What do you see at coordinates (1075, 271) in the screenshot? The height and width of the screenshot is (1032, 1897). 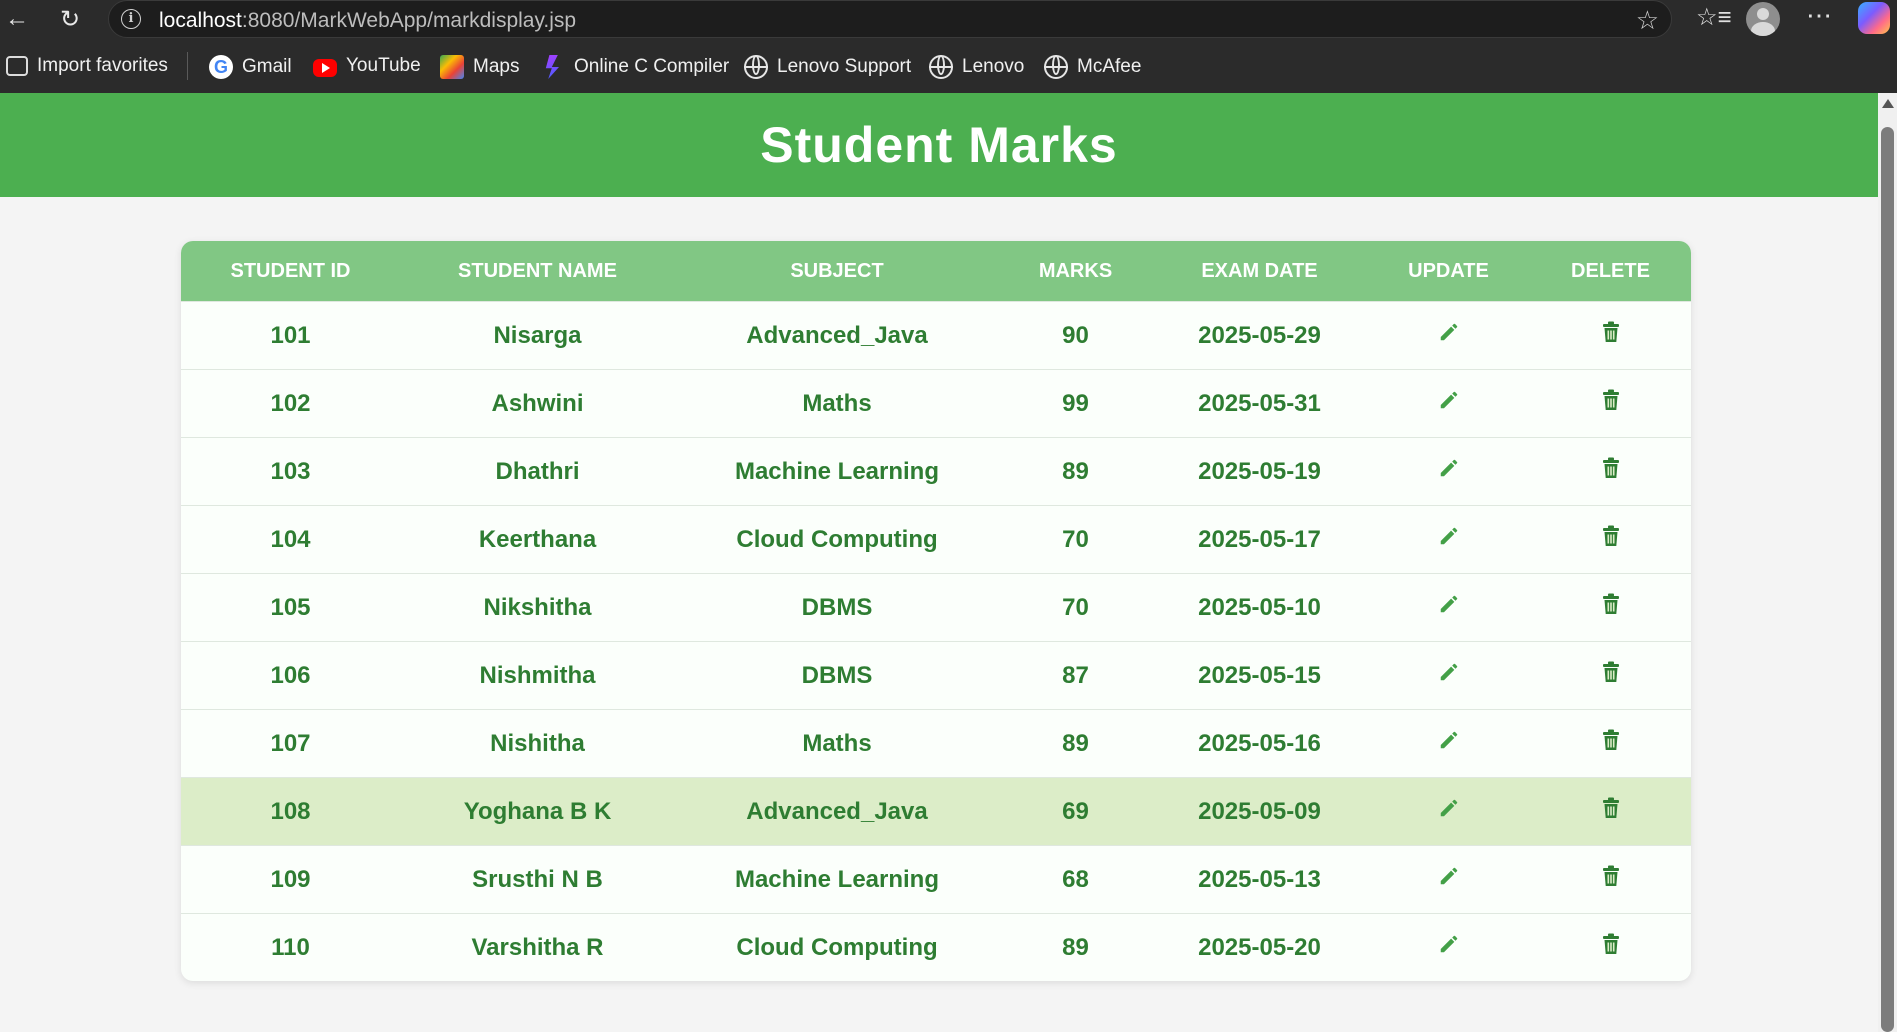 I see `column-header-marks: Marks` at bounding box center [1075, 271].